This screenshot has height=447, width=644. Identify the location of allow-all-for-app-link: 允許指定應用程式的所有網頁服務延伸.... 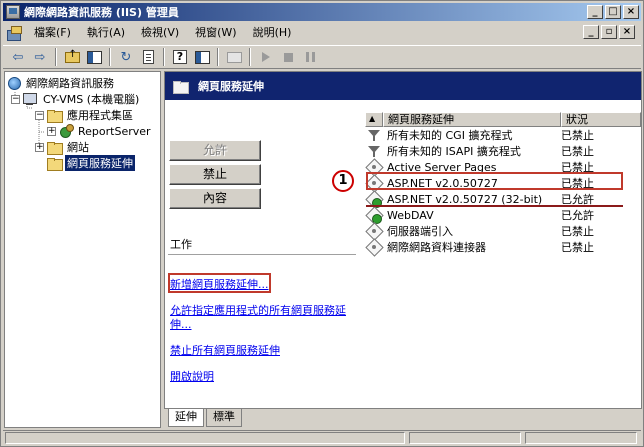
(264, 318).